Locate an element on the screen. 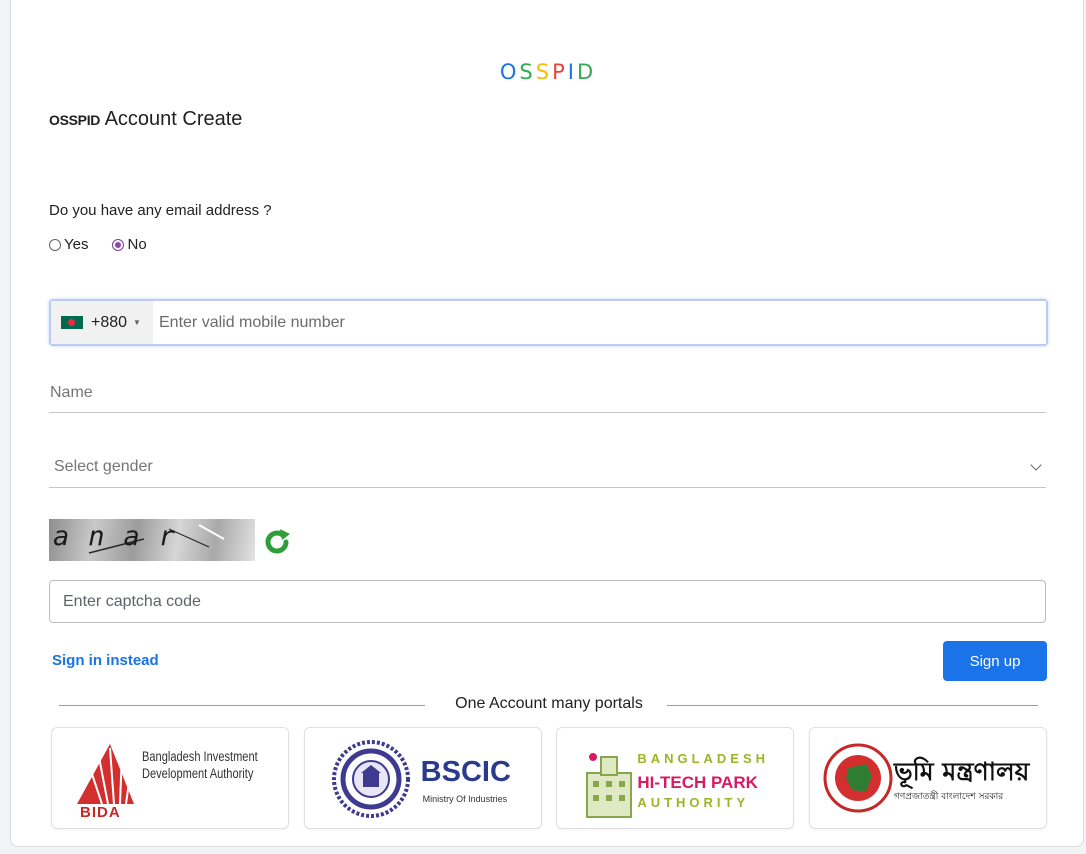 The image size is (1086, 854). portals-divider: One Account many portals is located at coordinates (548, 705).